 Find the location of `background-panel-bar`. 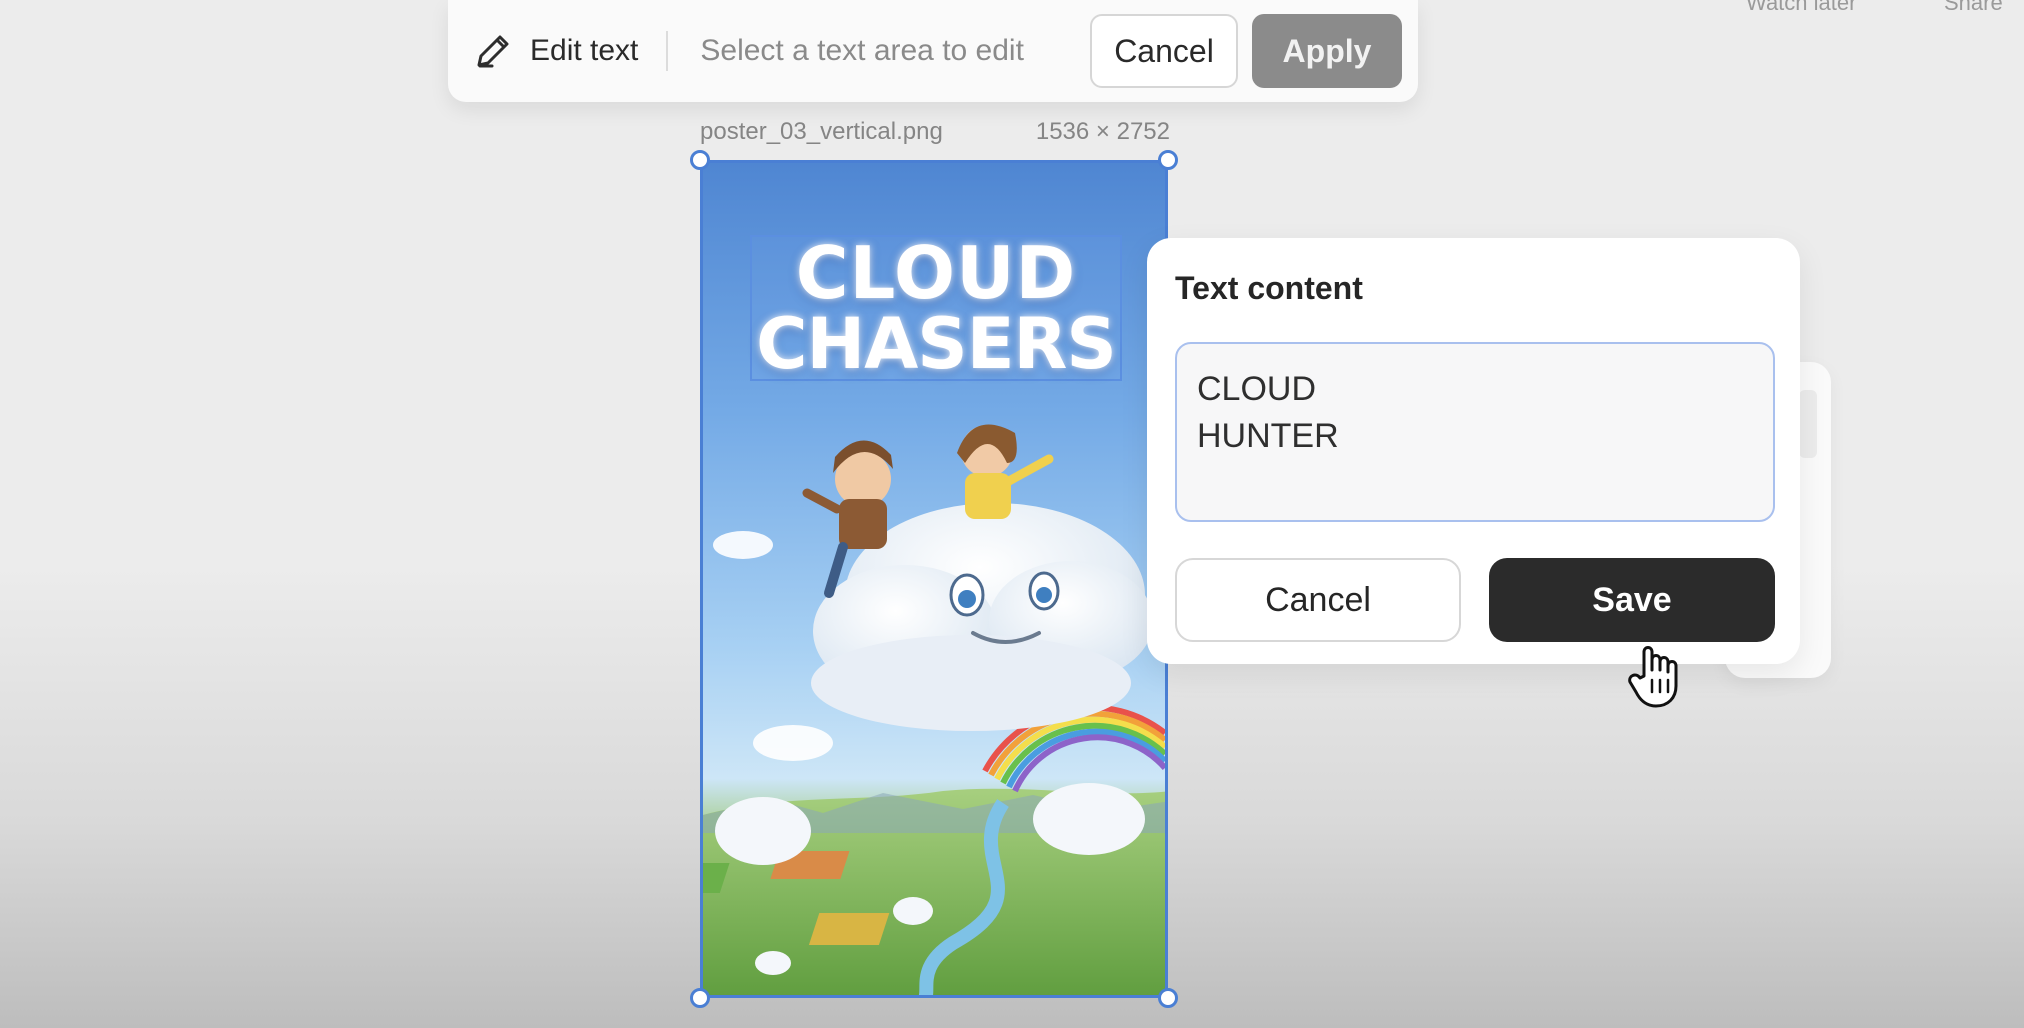

background-panel-bar is located at coordinates (1808, 424).